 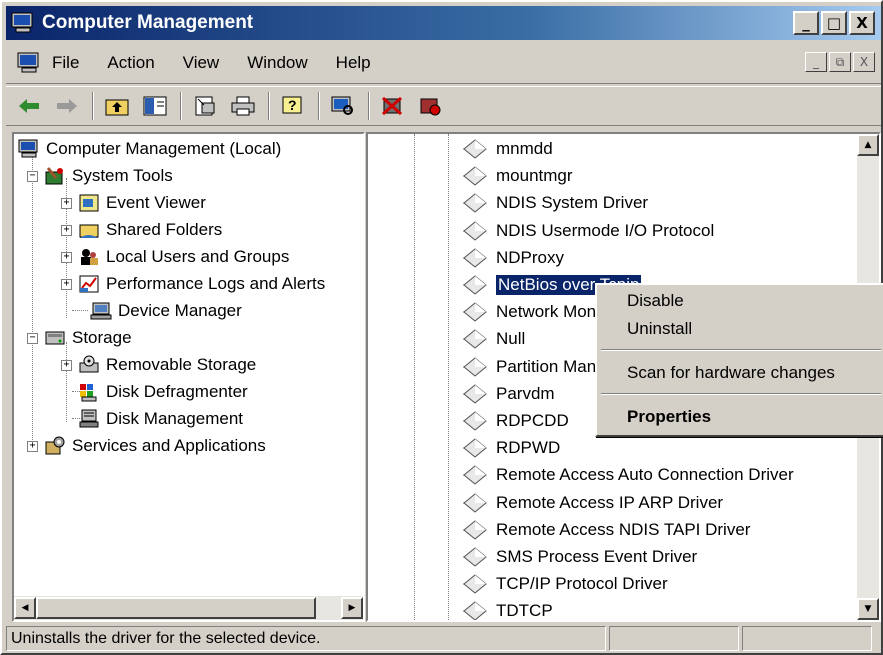 I want to click on scroll-thumb, so click(x=176, y=608).